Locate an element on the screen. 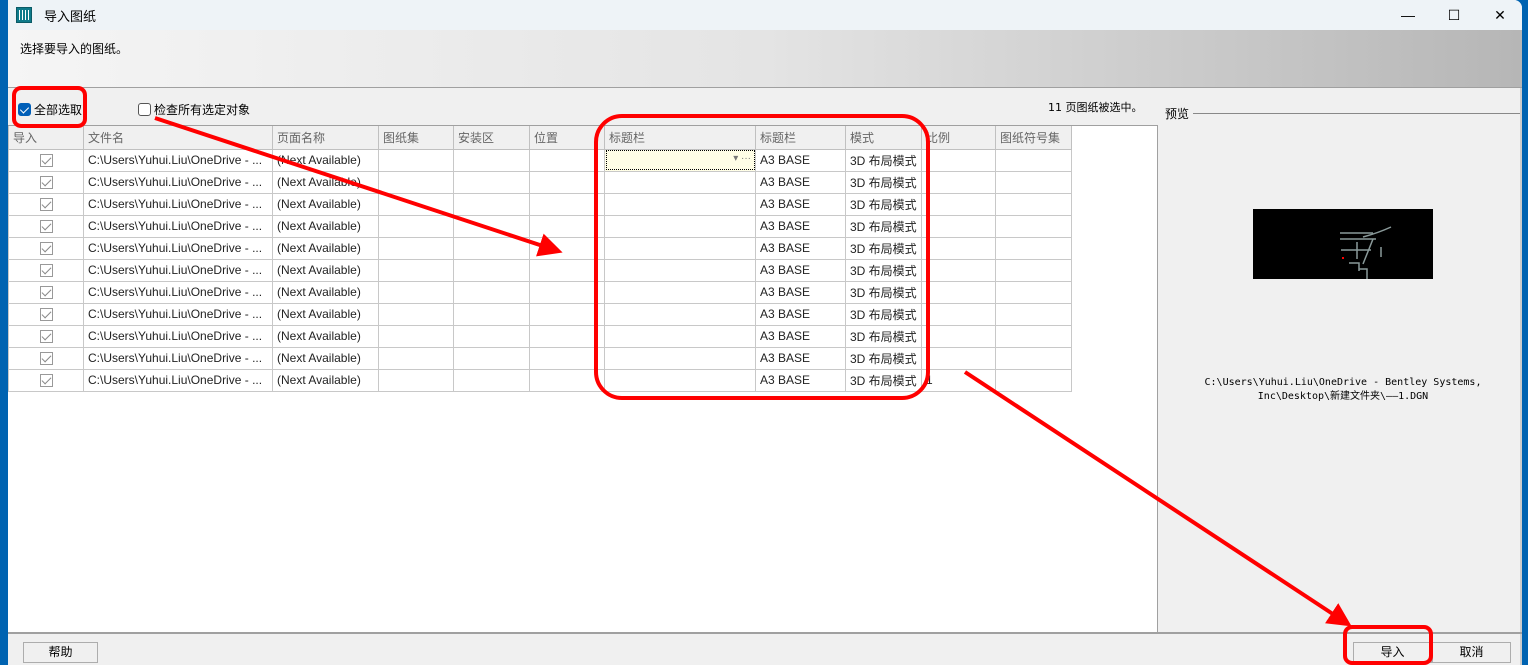 The height and width of the screenshot is (665, 1528). column-header: 标题栏 is located at coordinates (800, 138).